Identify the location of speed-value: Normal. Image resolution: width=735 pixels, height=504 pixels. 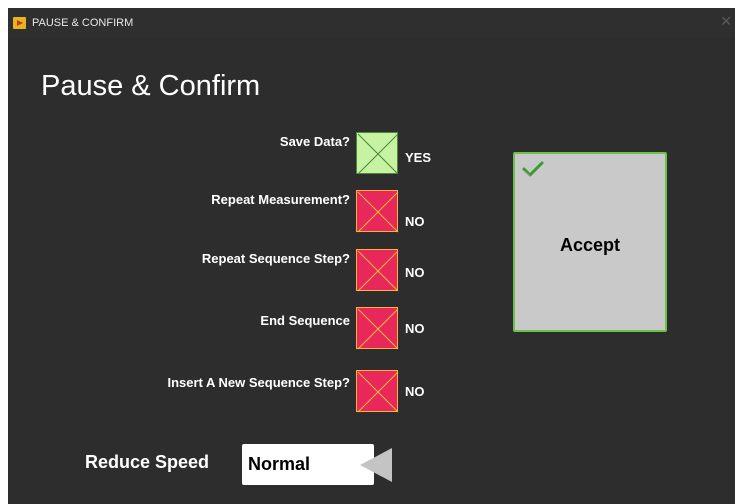
(279, 464).